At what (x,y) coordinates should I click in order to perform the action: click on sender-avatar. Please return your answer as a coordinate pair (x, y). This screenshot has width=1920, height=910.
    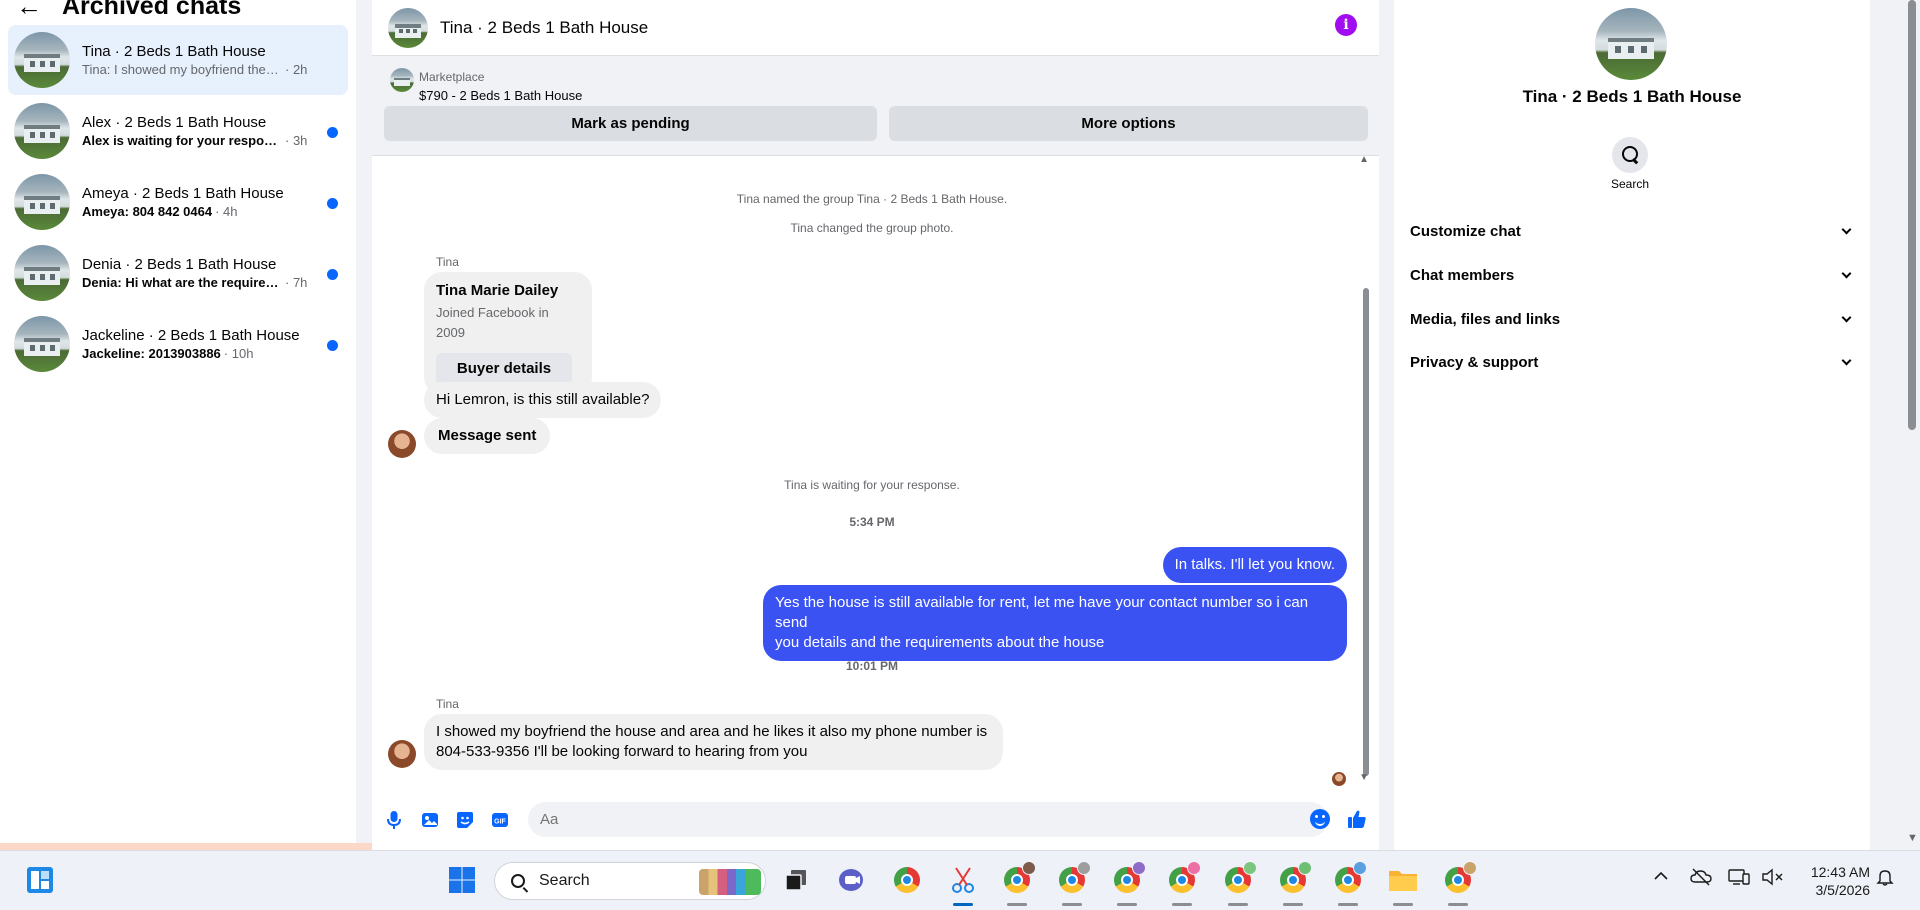
    Looking at the image, I should click on (402, 754).